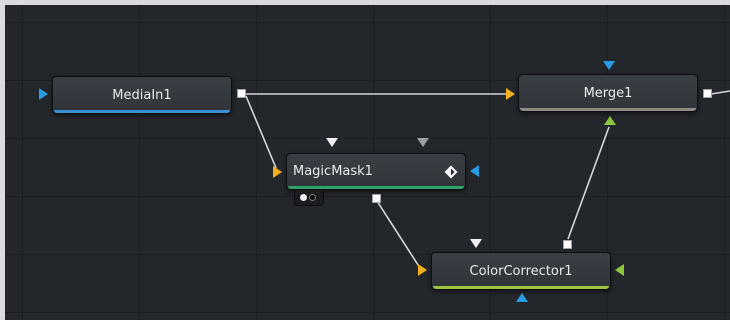 The height and width of the screenshot is (320, 730). What do you see at coordinates (277, 172) in the screenshot?
I see `magicmask-image-input-icon` at bounding box center [277, 172].